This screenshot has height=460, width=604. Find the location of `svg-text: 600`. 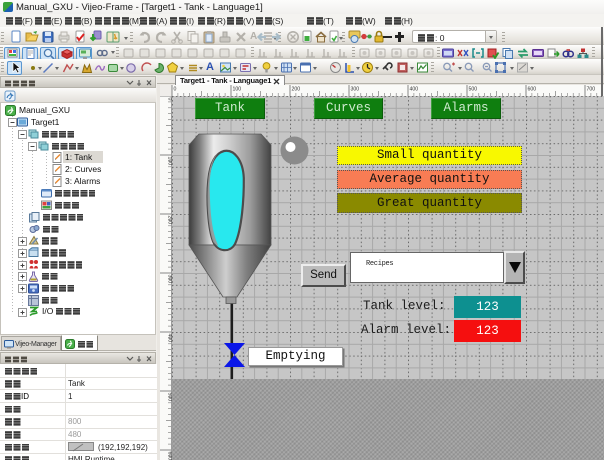

svg-text: 600 is located at coordinates (532, 90).